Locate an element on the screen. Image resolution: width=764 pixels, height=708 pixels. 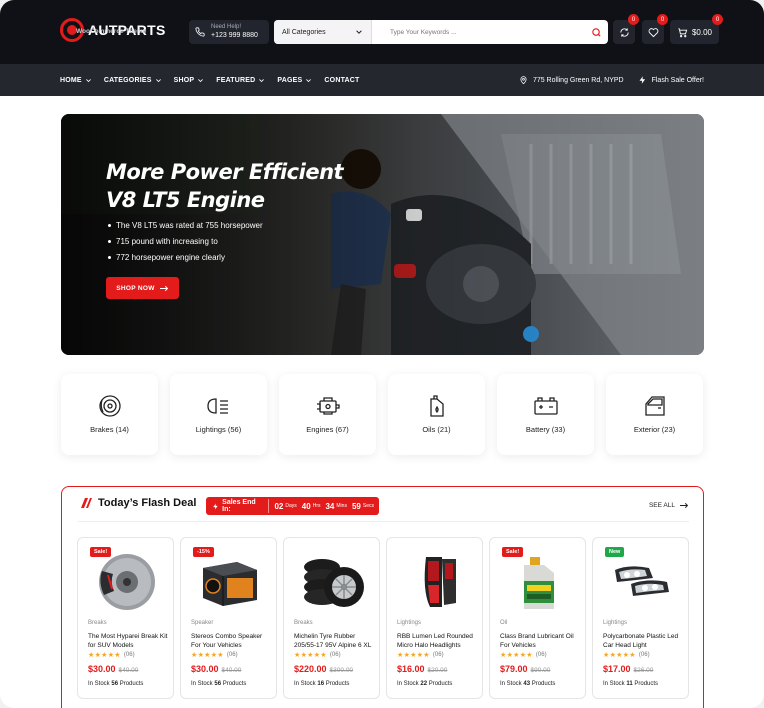
category-card-battery: Battery (33) is located at coordinates (545, 414).